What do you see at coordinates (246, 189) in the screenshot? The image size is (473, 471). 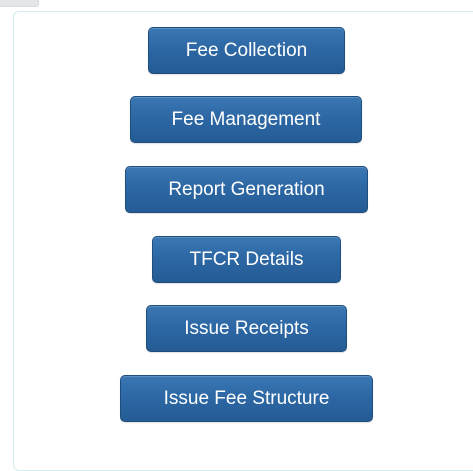 I see `report-generation-button: Report Generation` at bounding box center [246, 189].